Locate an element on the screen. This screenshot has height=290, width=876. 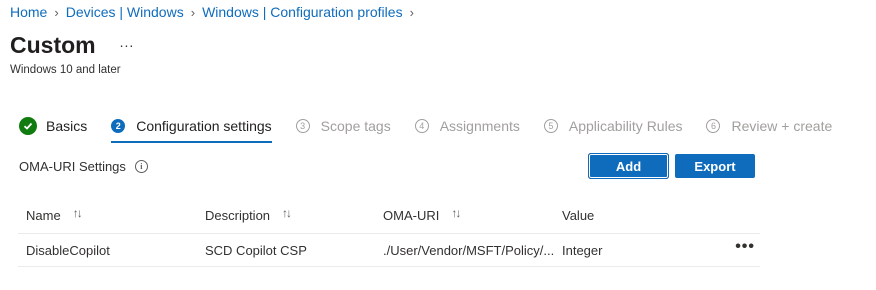
column-header-oma-uri: OMA-URI ↑↓ is located at coordinates (422, 215).